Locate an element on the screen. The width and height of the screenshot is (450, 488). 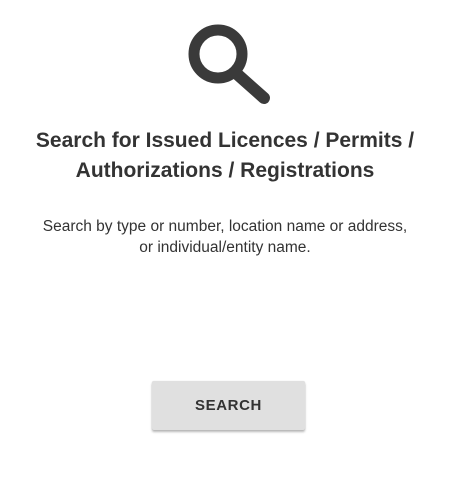
search-icon is located at coordinates (230, 63).